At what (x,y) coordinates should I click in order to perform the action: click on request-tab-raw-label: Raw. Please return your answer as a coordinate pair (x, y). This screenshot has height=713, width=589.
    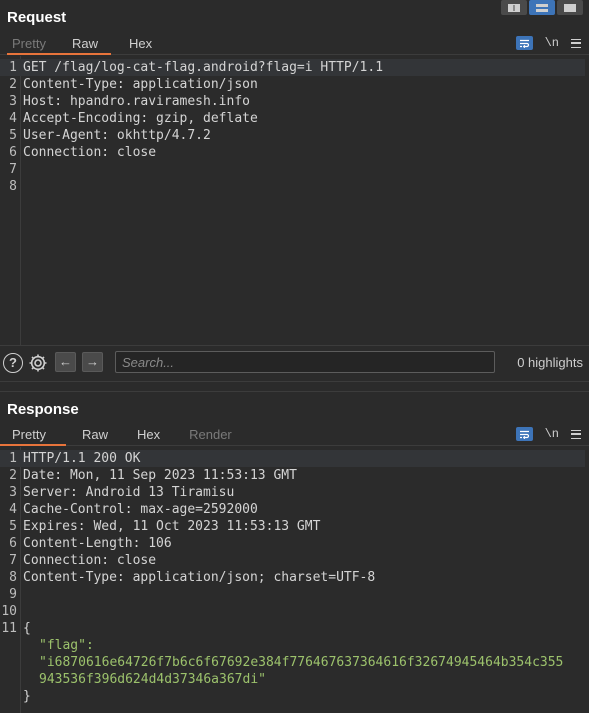
    Looking at the image, I should click on (84, 43).